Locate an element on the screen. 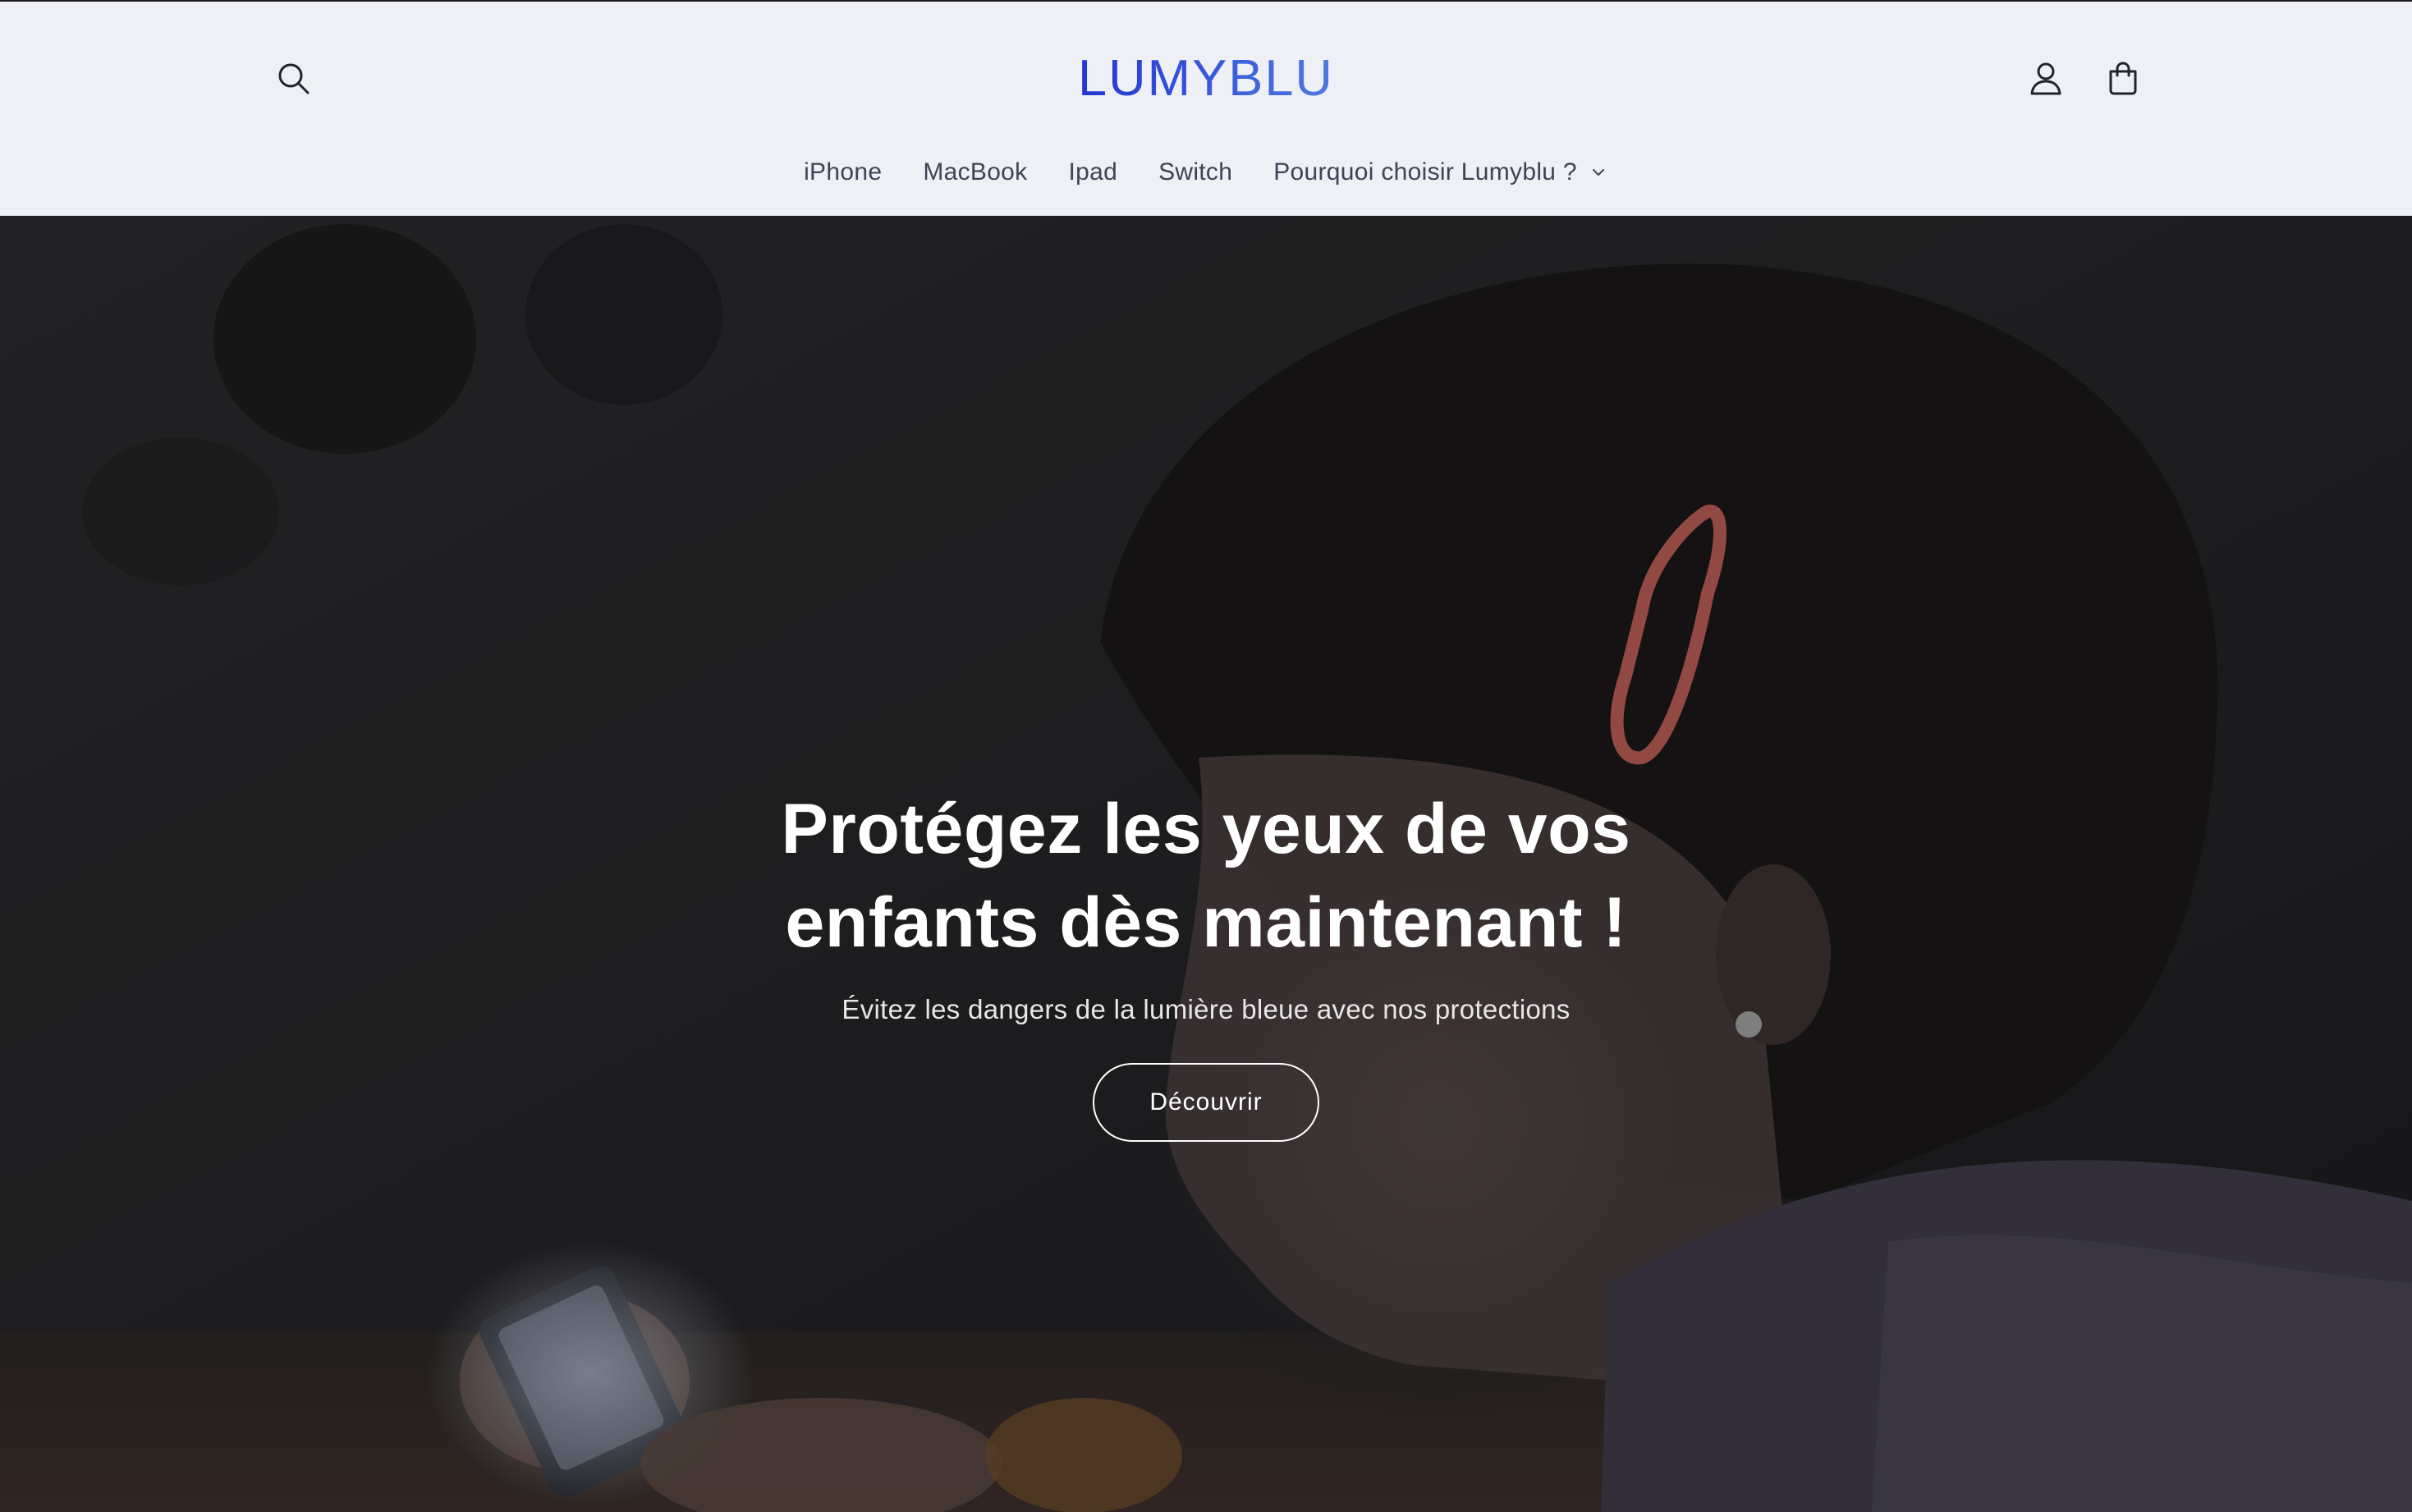  nav-item-label: Ipad is located at coordinates (1093, 172).